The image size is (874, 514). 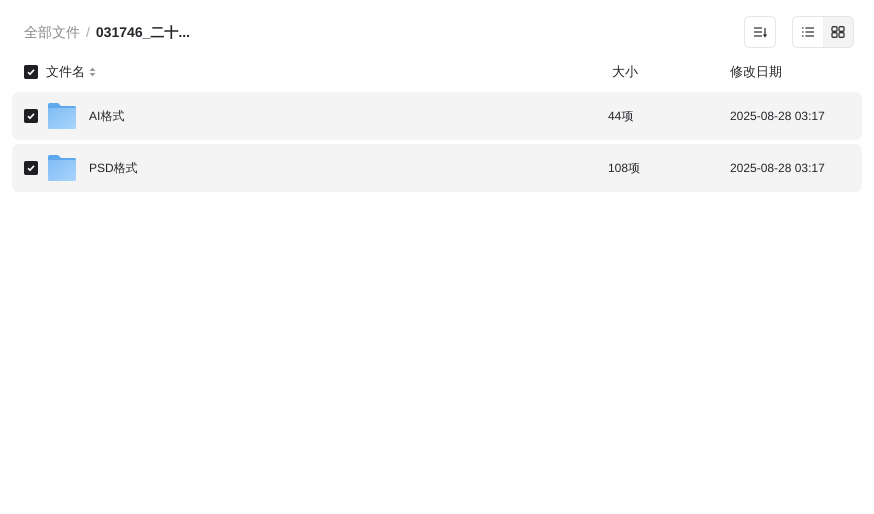 What do you see at coordinates (437, 116) in the screenshot?
I see `folder-row: AI格式 44项 2025-08-28 03:17` at bounding box center [437, 116].